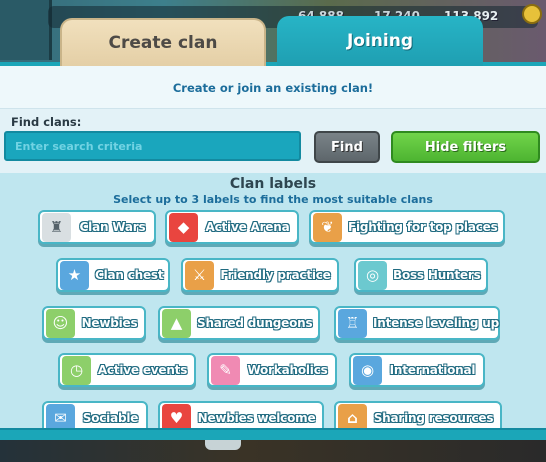  Describe the element at coordinates (109, 323) in the screenshot. I see `label-text: Newbies` at that location.